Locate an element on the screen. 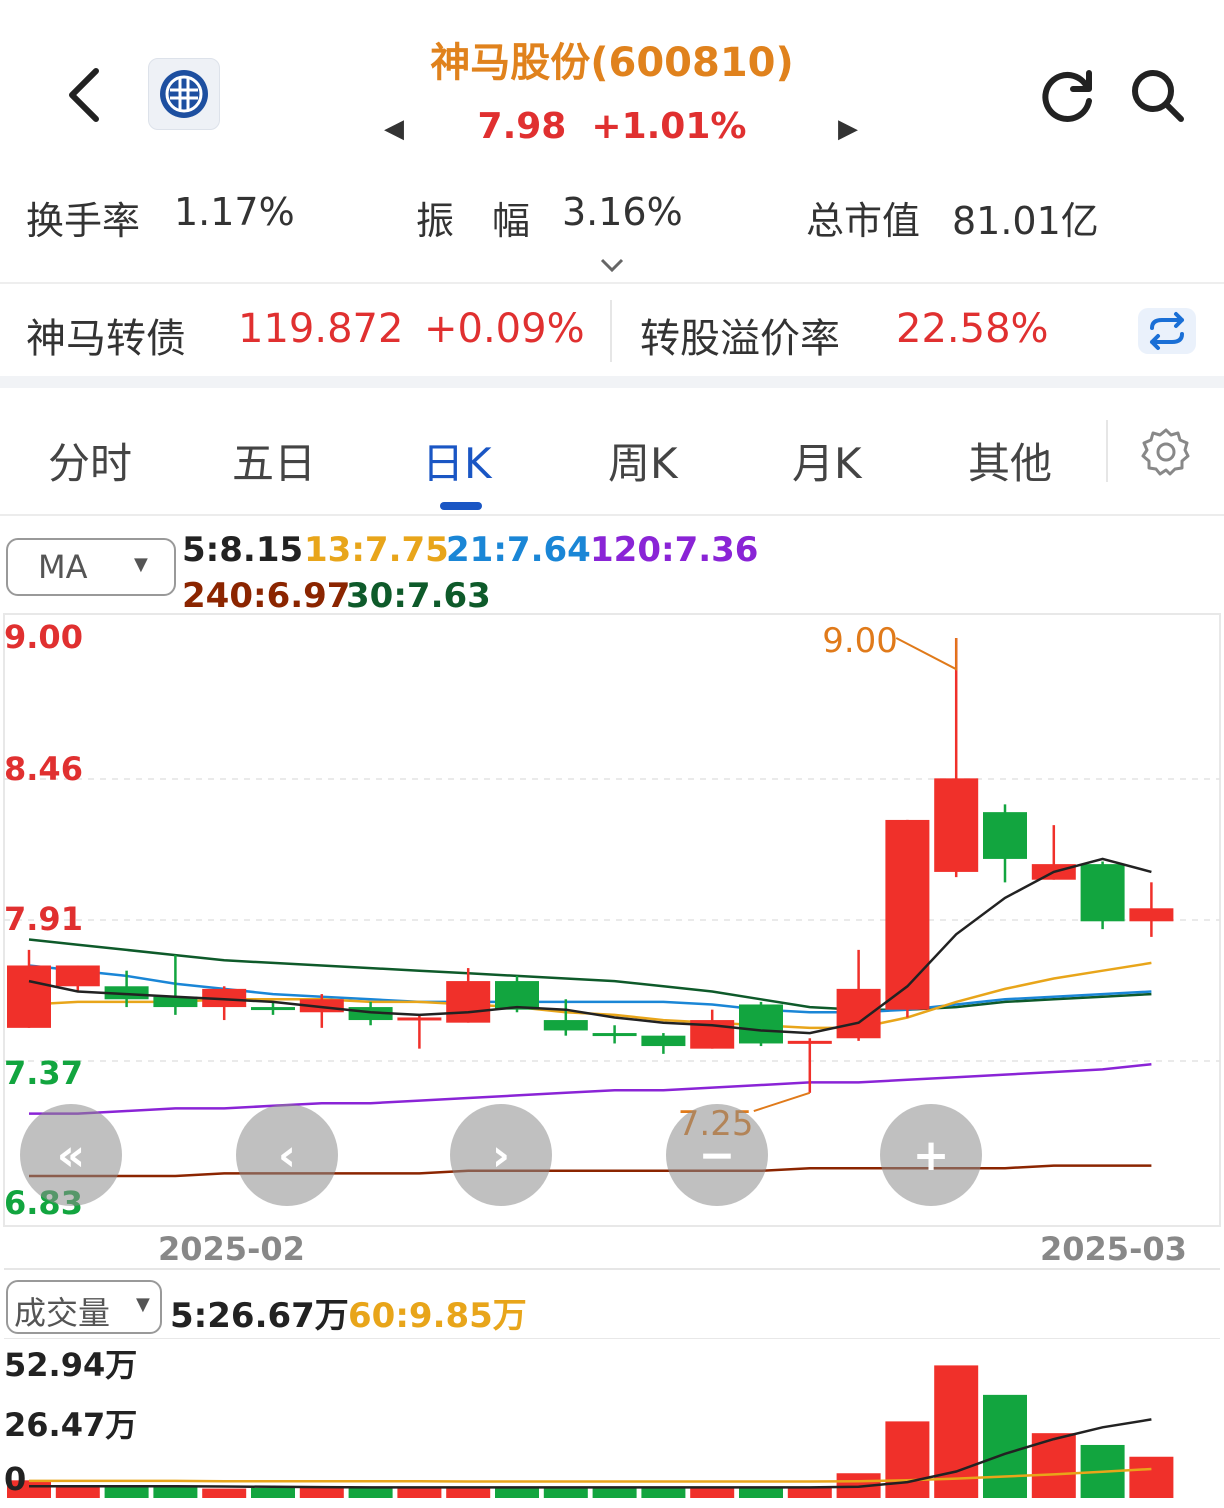 Image resolution: width=1224 pixels, height=1508 pixels. ma21-legend: 21:7.64 is located at coordinates (518, 550).